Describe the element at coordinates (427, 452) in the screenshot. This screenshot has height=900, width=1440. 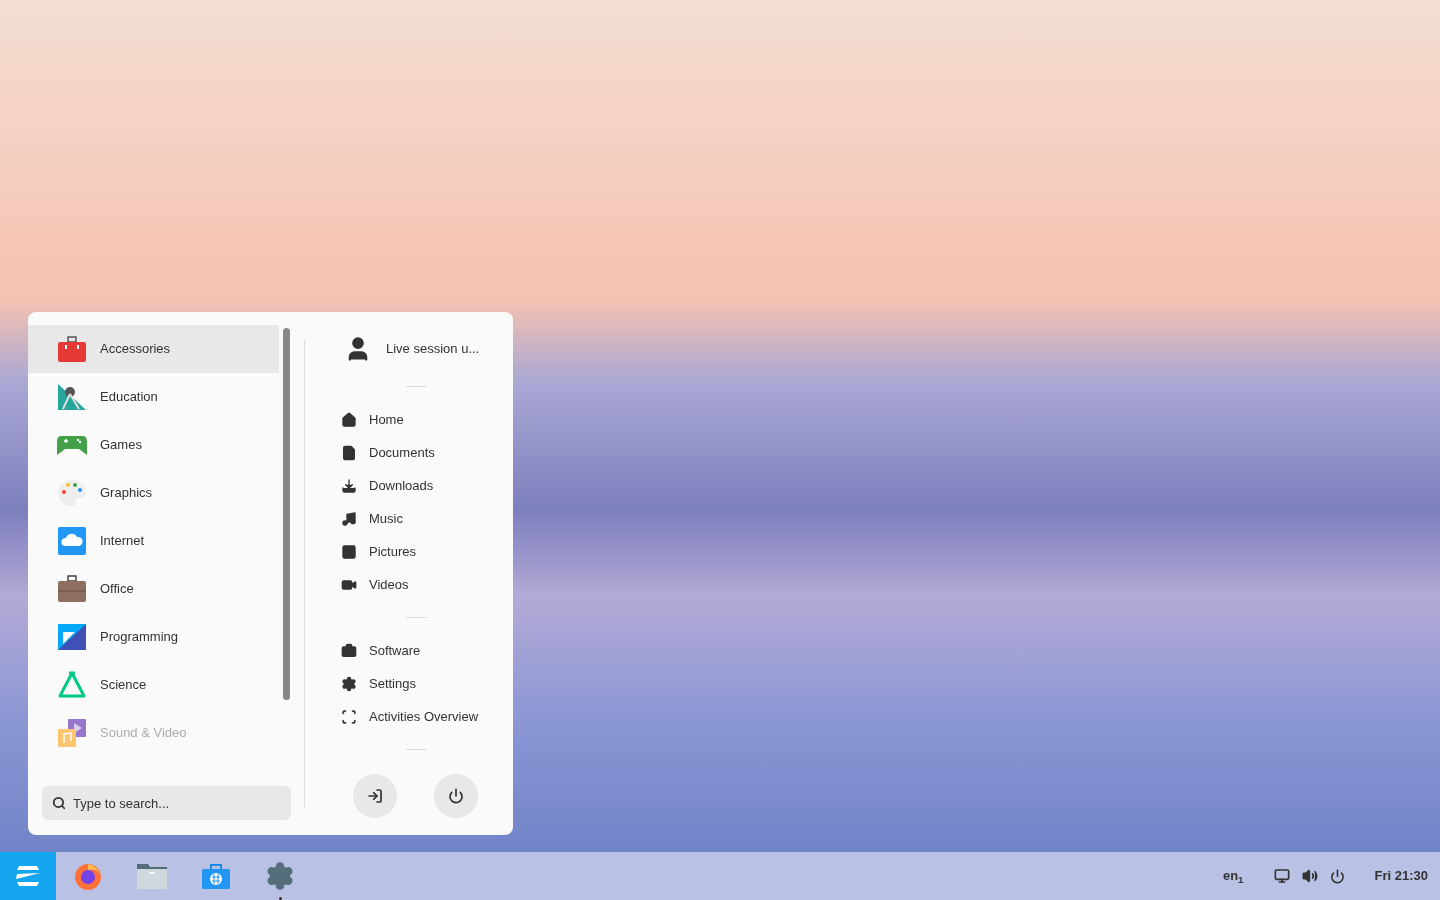
I see `place-item: Documents` at that location.